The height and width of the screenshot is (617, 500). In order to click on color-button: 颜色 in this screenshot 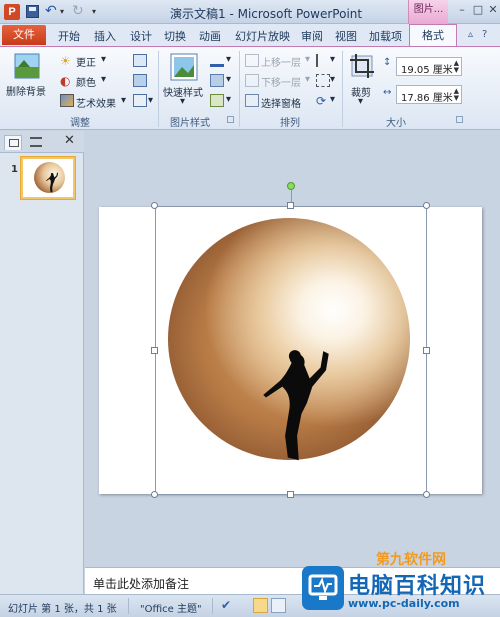, I will do `click(86, 81)`.